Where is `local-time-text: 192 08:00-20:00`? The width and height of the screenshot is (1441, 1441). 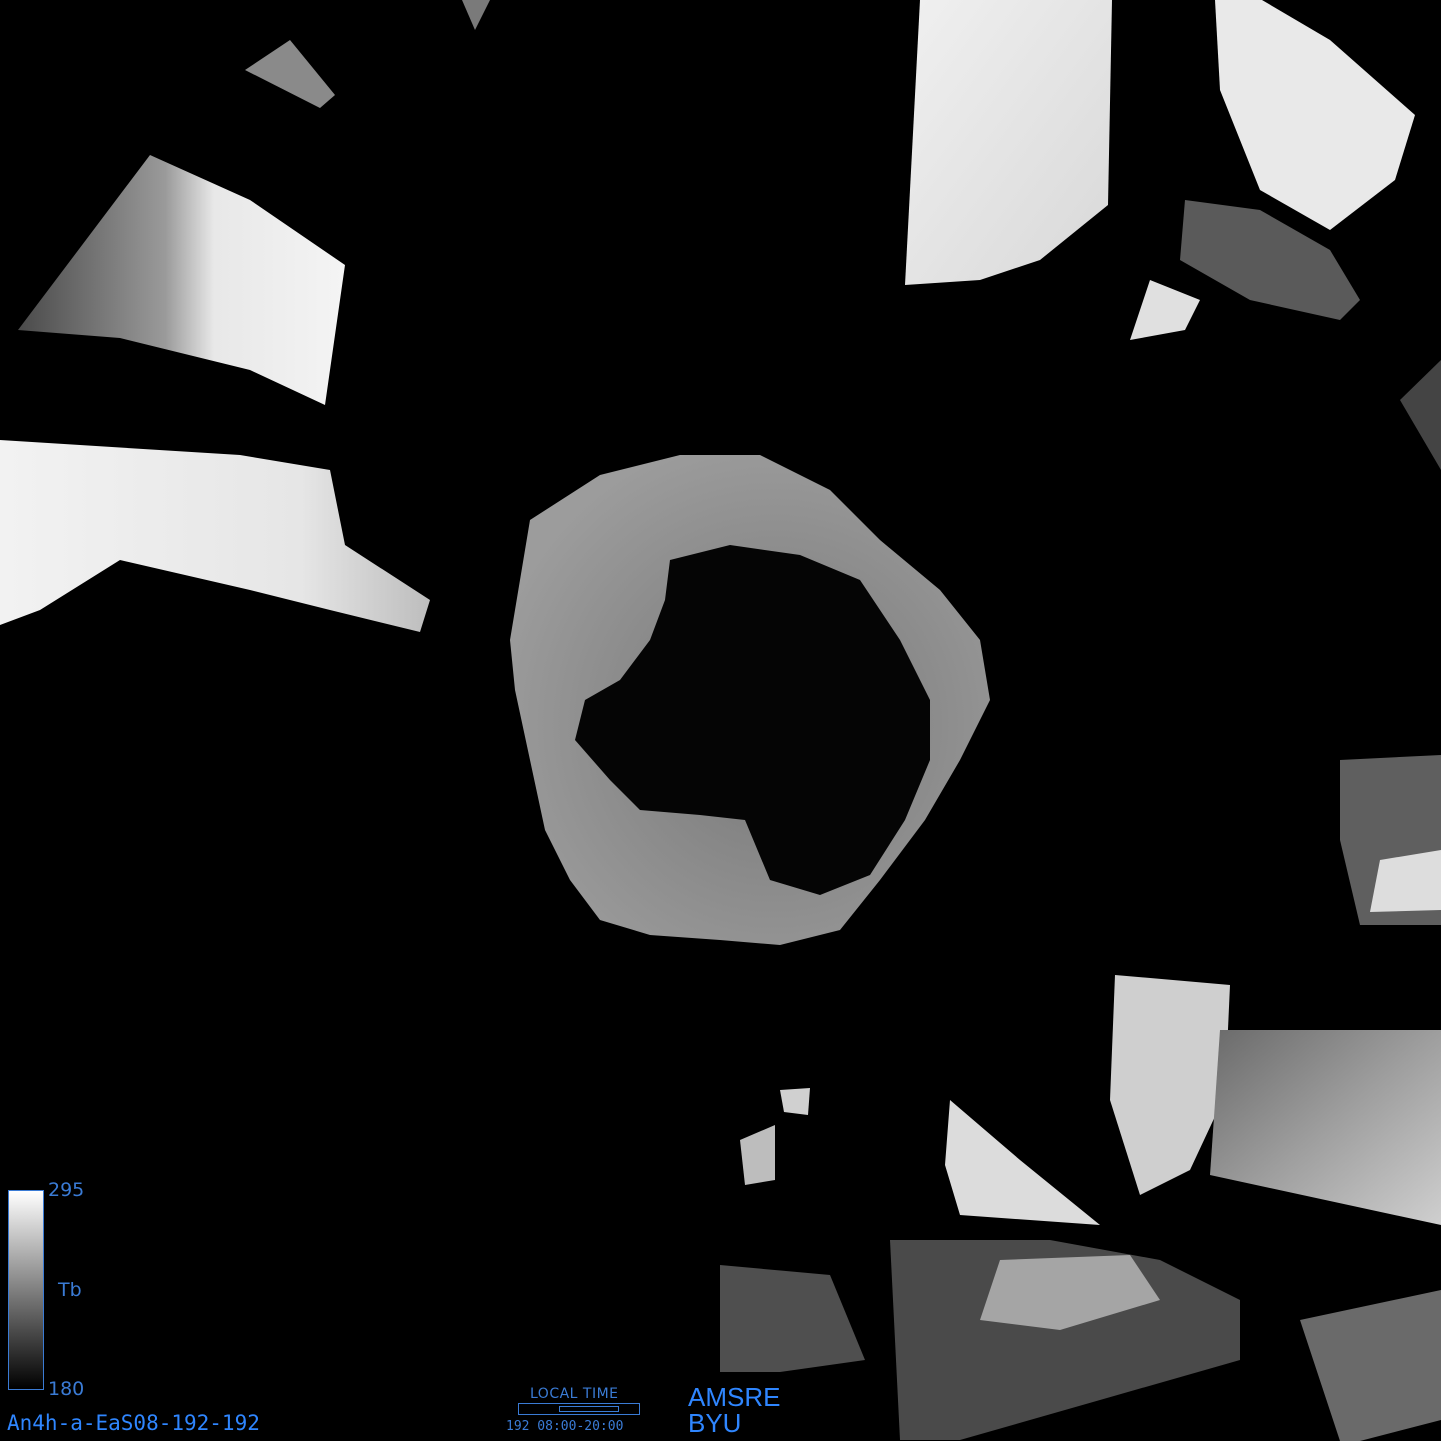
local-time-text: 192 08:00-20:00 is located at coordinates (565, 1426).